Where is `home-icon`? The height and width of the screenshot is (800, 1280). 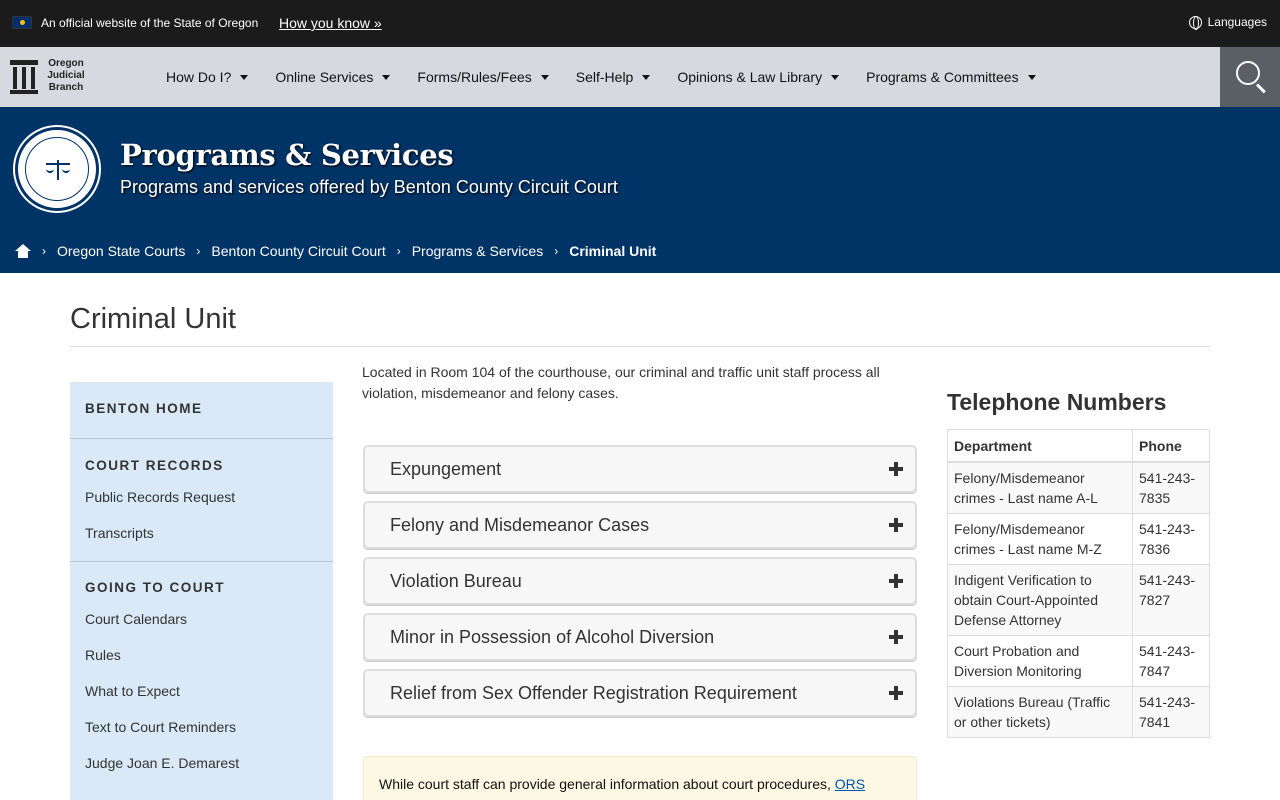 home-icon is located at coordinates (23, 251).